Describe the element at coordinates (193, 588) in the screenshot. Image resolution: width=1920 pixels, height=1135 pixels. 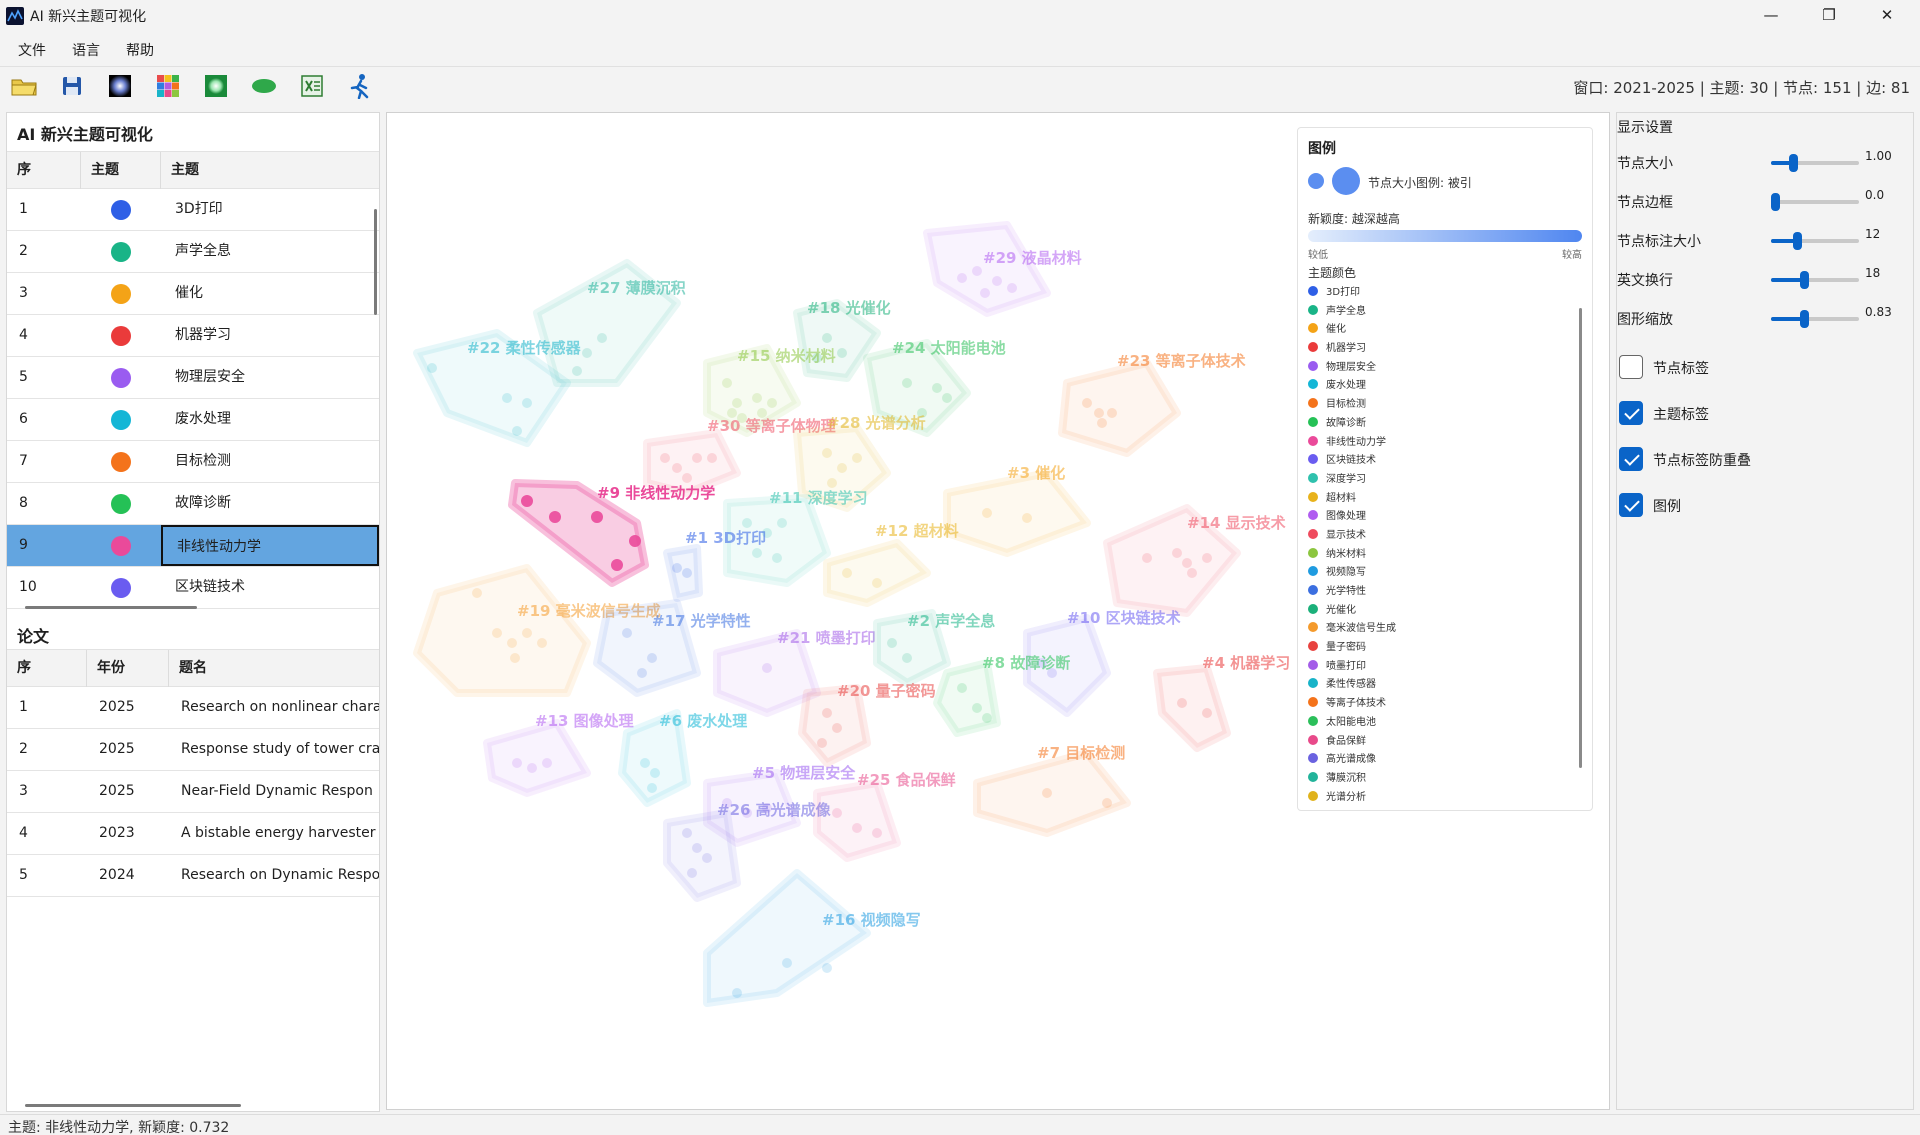
I see `topic-row: 10 区块链技术` at that location.